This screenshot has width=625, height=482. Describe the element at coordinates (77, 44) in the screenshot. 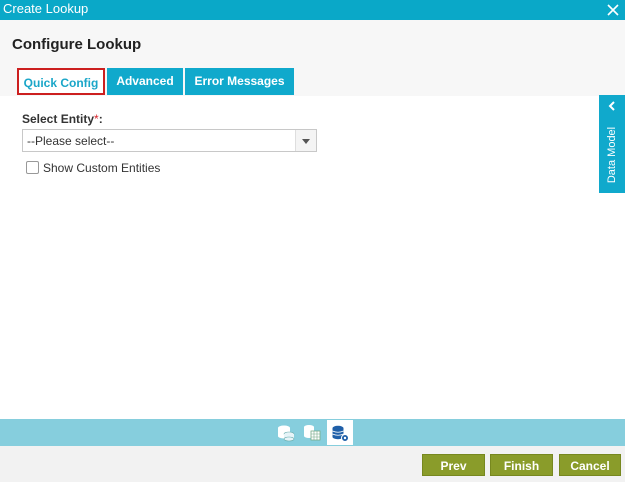

I see `page-title: Configure Lookup` at that location.